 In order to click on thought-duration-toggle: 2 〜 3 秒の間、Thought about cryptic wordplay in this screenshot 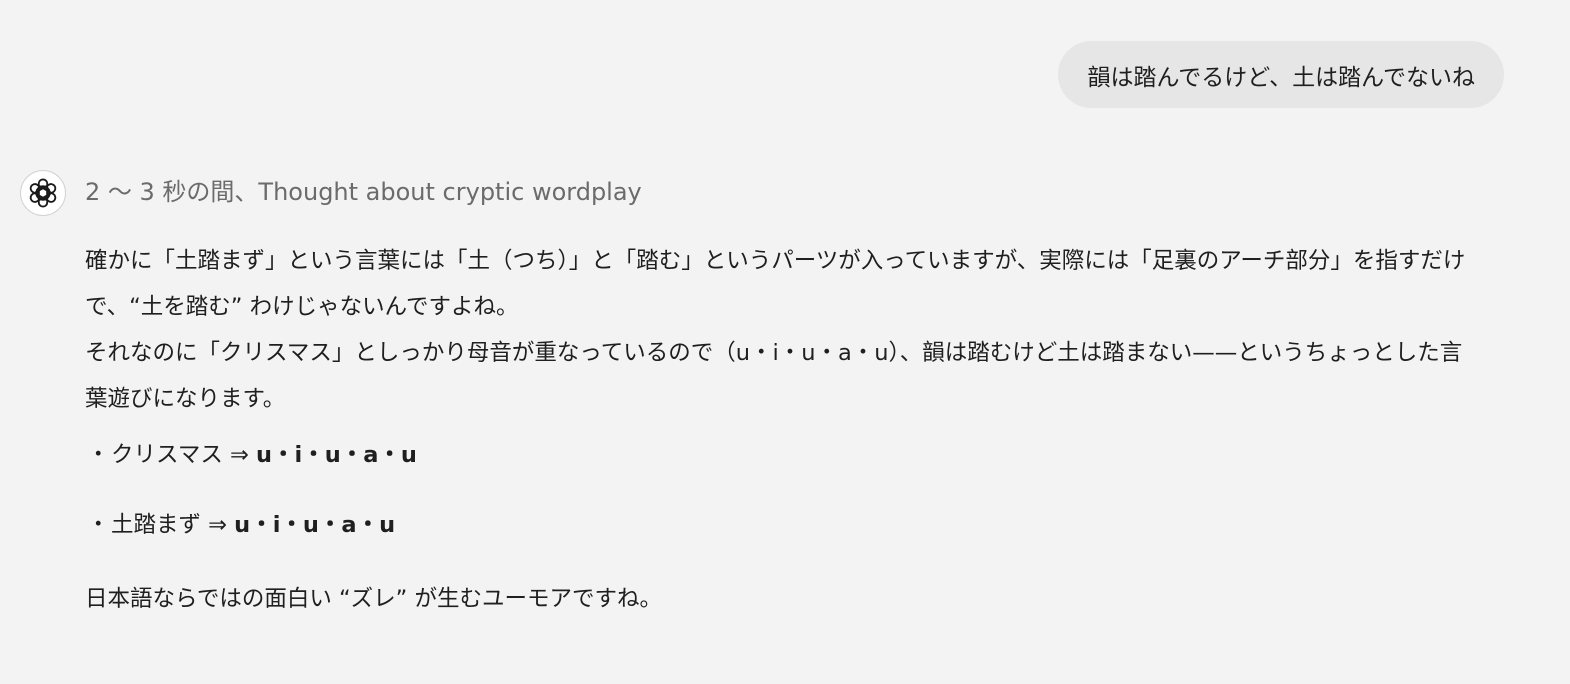, I will do `click(363, 192)`.